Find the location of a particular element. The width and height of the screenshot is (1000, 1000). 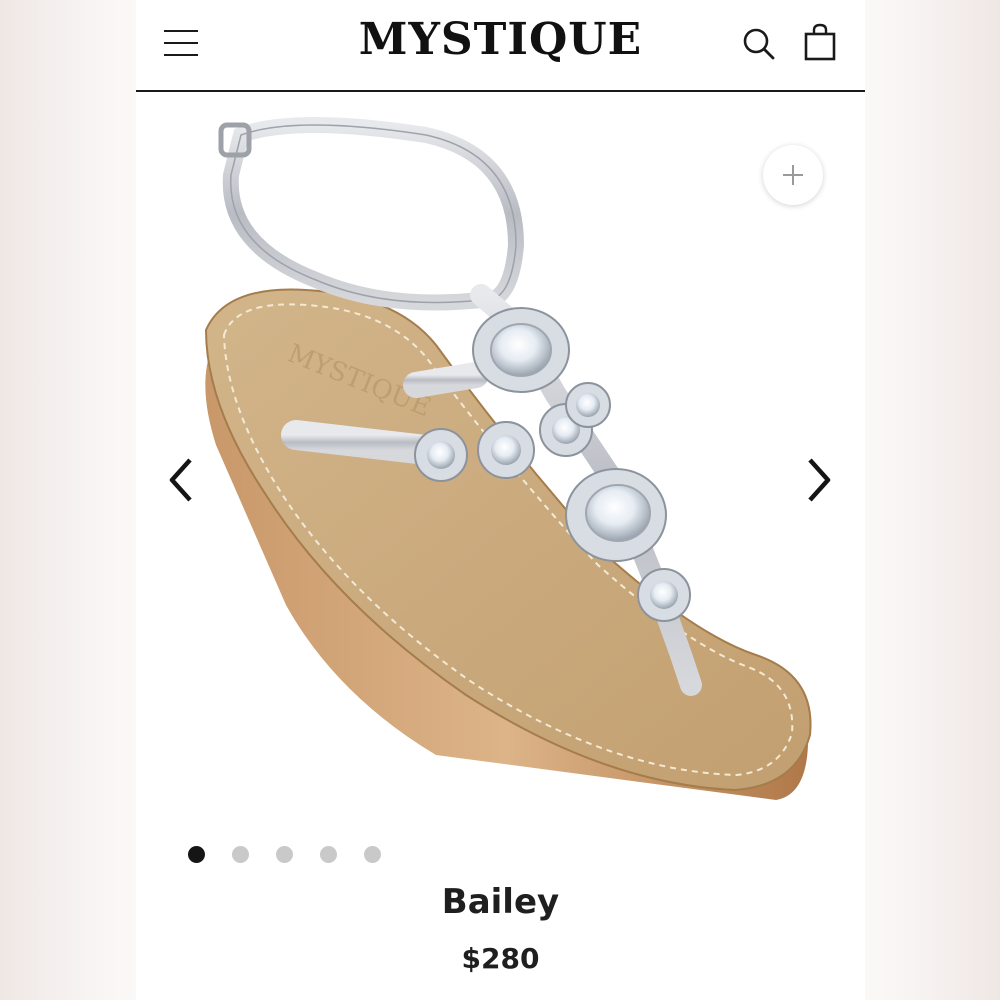

background-right is located at coordinates (932, 500).